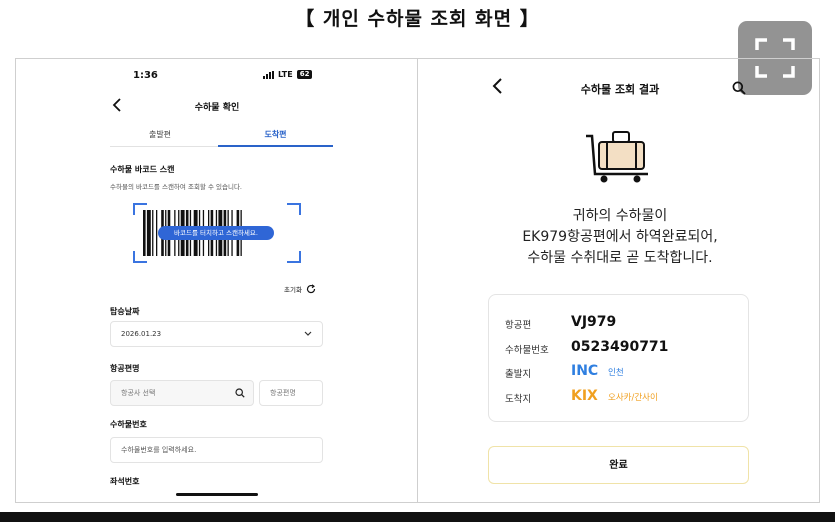 Image resolution: width=835 pixels, height=522 pixels. I want to click on bag-number-label: 수하물번호, so click(128, 424).